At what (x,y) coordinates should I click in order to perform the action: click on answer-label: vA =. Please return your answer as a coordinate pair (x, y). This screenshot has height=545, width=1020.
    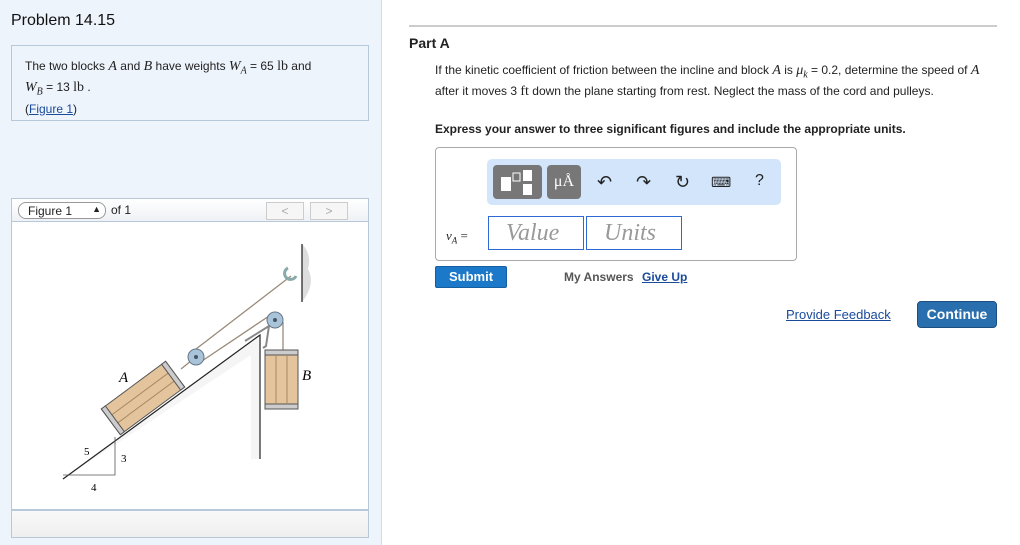
    Looking at the image, I should click on (457, 237).